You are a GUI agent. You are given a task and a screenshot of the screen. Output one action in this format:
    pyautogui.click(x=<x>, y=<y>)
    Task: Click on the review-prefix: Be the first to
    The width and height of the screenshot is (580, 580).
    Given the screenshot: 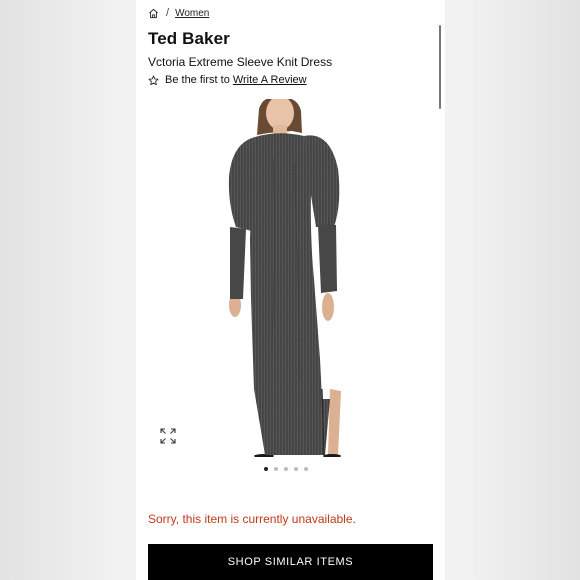 What is the action you would take?
    pyautogui.click(x=197, y=80)
    